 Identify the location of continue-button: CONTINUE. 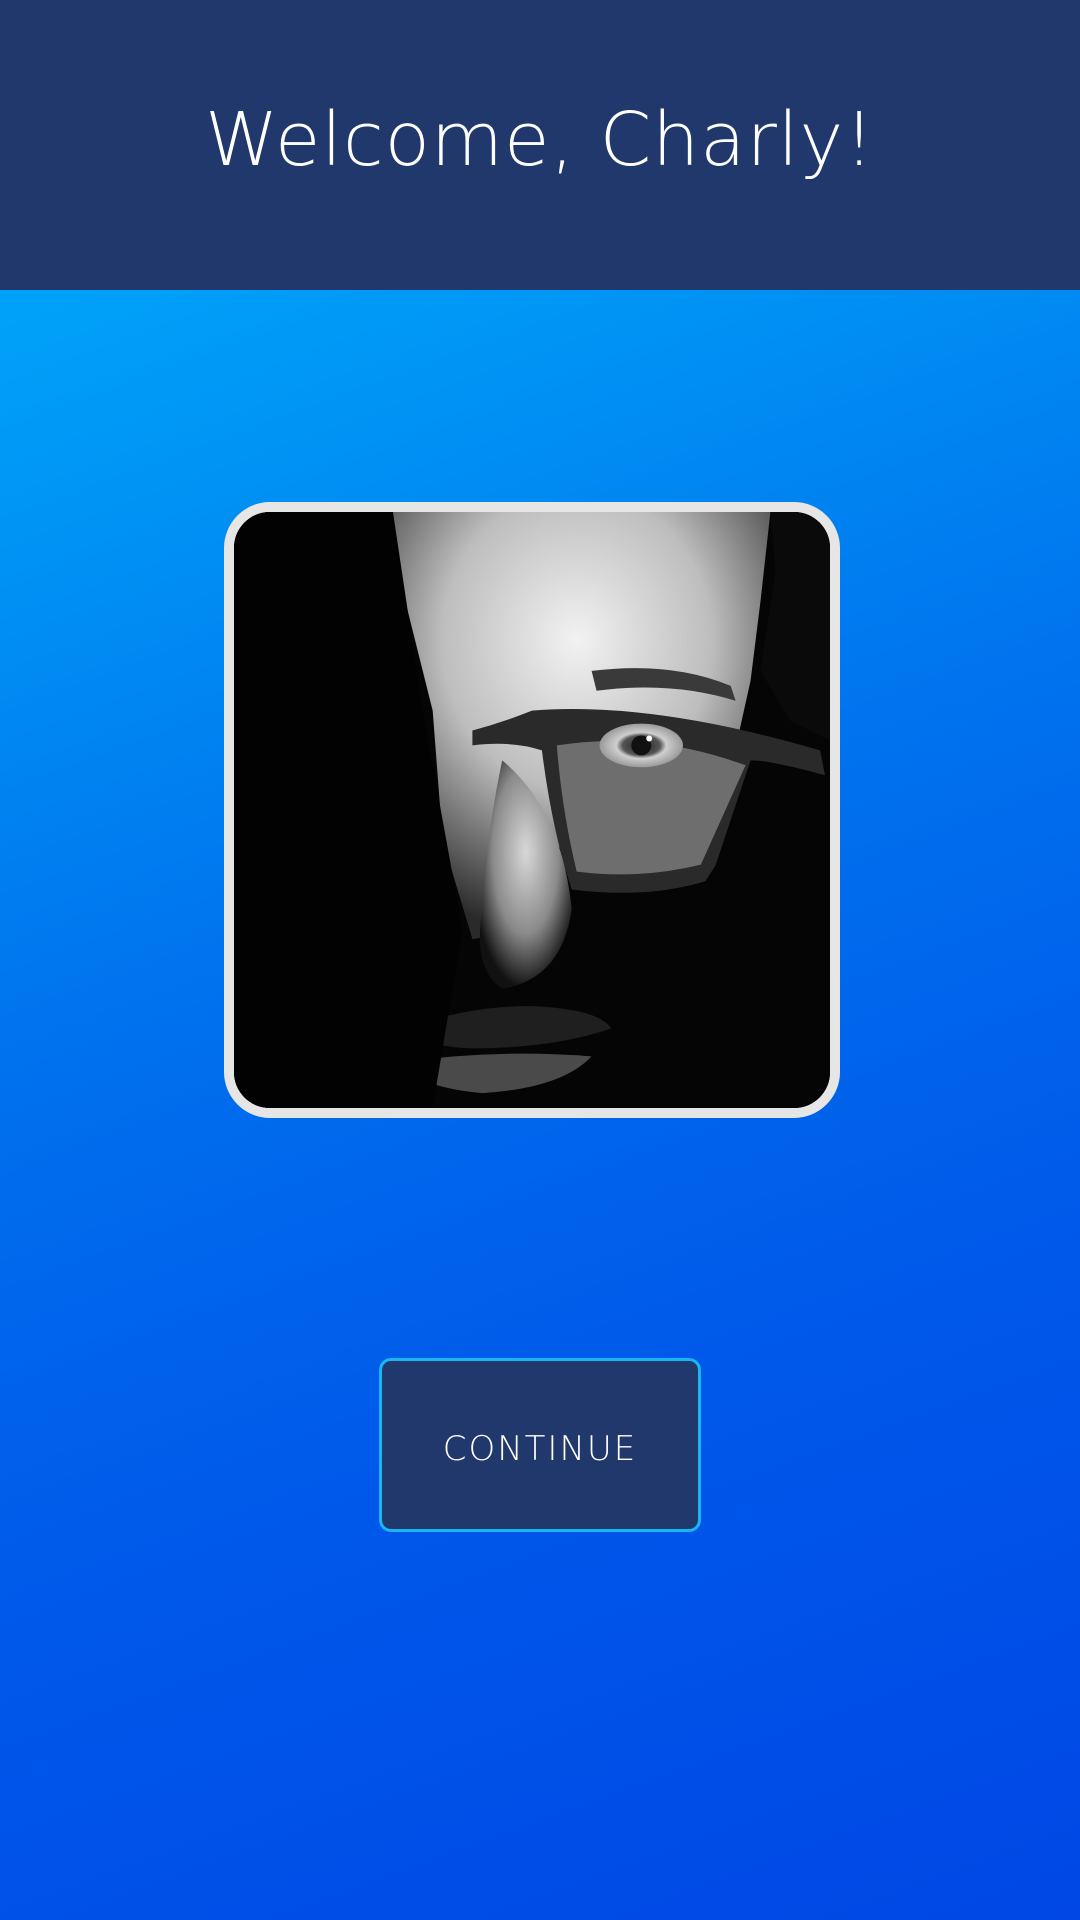
(540, 1445).